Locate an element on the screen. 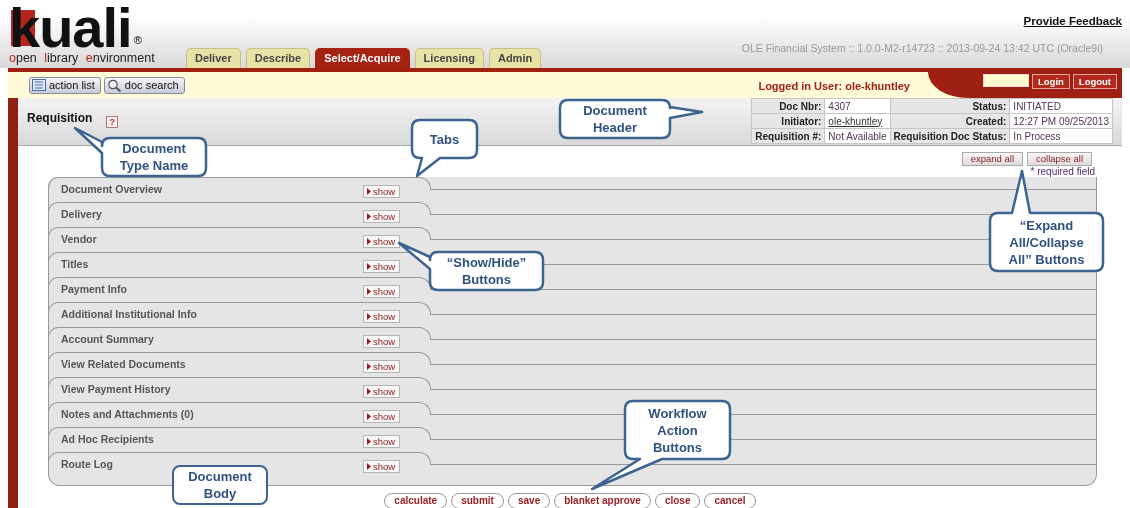  callout-label: Workflow Action Buttons is located at coordinates (677, 430).